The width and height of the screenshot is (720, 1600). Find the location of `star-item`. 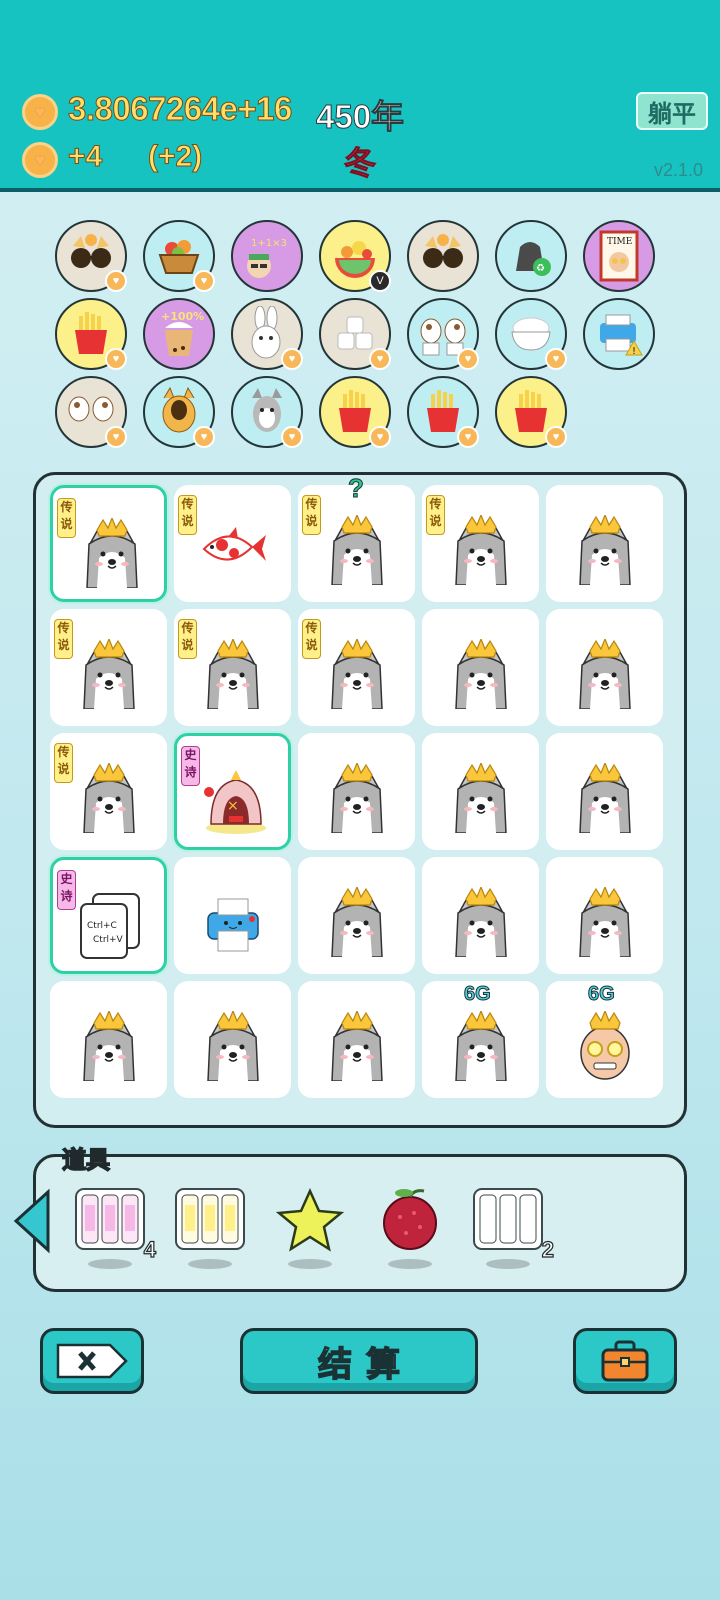

star-item is located at coordinates (310, 1228).